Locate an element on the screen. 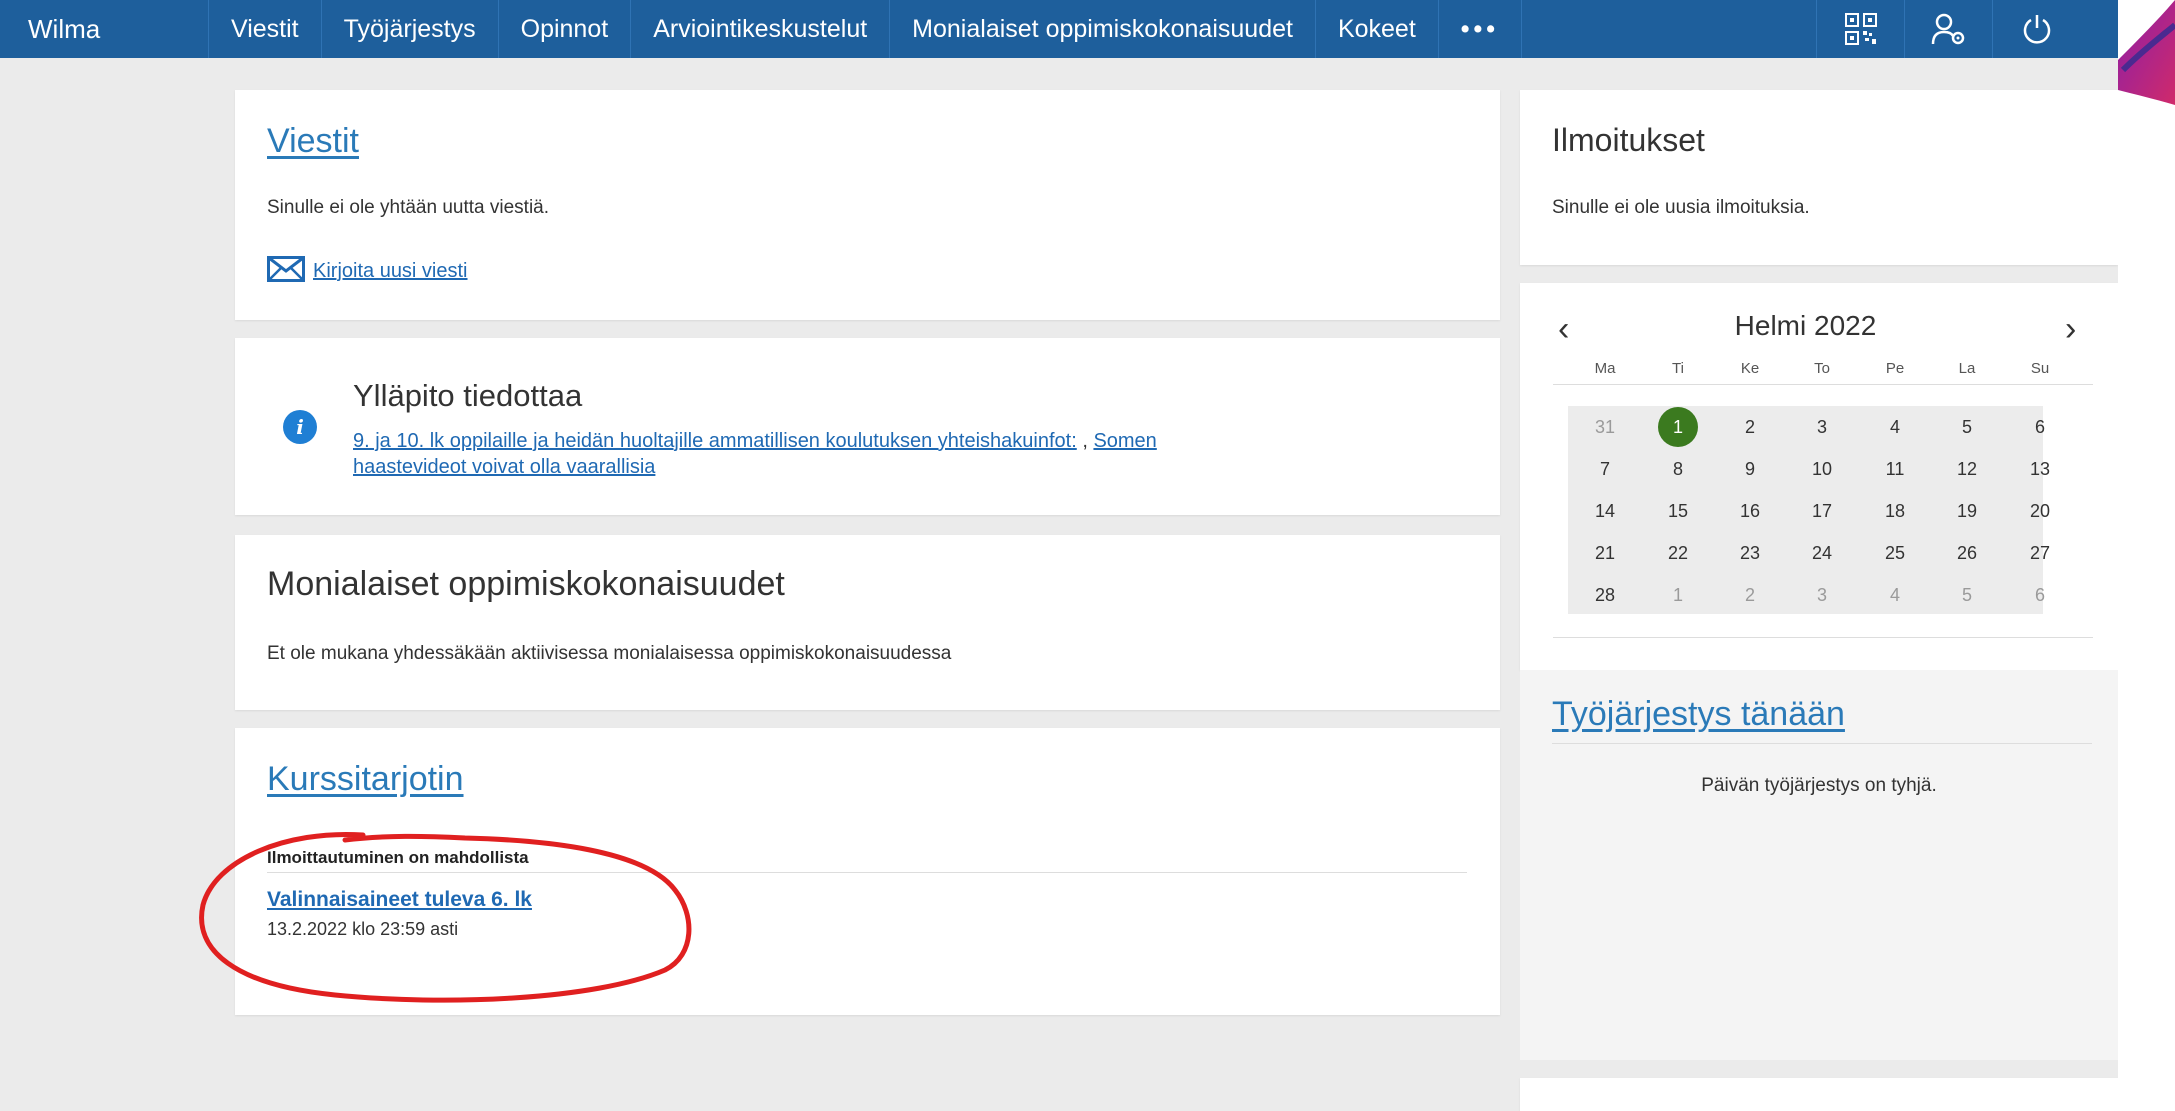  nav-item-viestit: Viestit is located at coordinates (264, 29).